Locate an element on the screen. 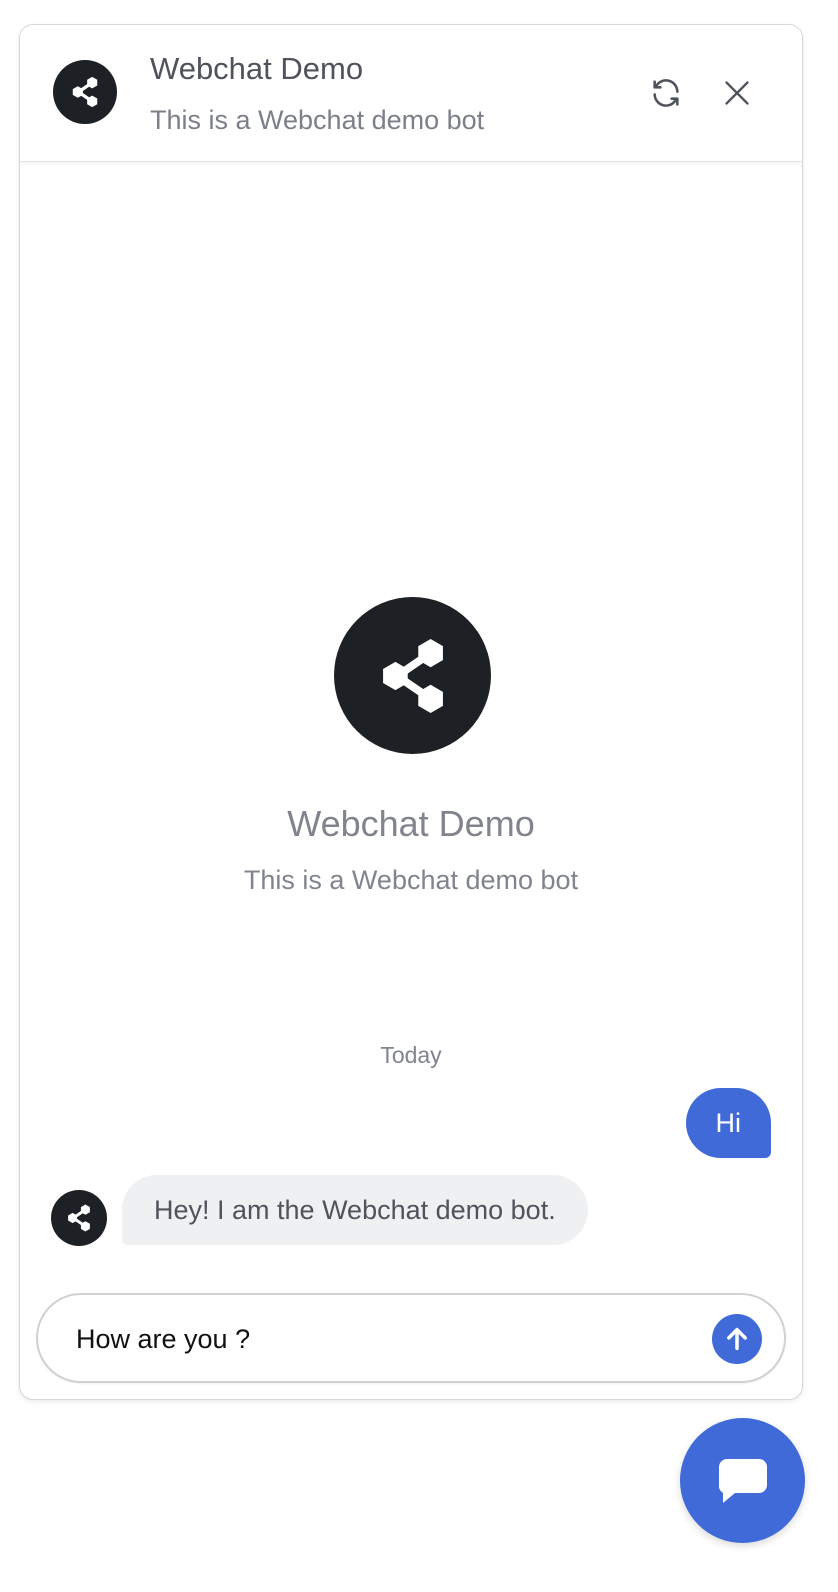  intro-avatar is located at coordinates (412, 675).